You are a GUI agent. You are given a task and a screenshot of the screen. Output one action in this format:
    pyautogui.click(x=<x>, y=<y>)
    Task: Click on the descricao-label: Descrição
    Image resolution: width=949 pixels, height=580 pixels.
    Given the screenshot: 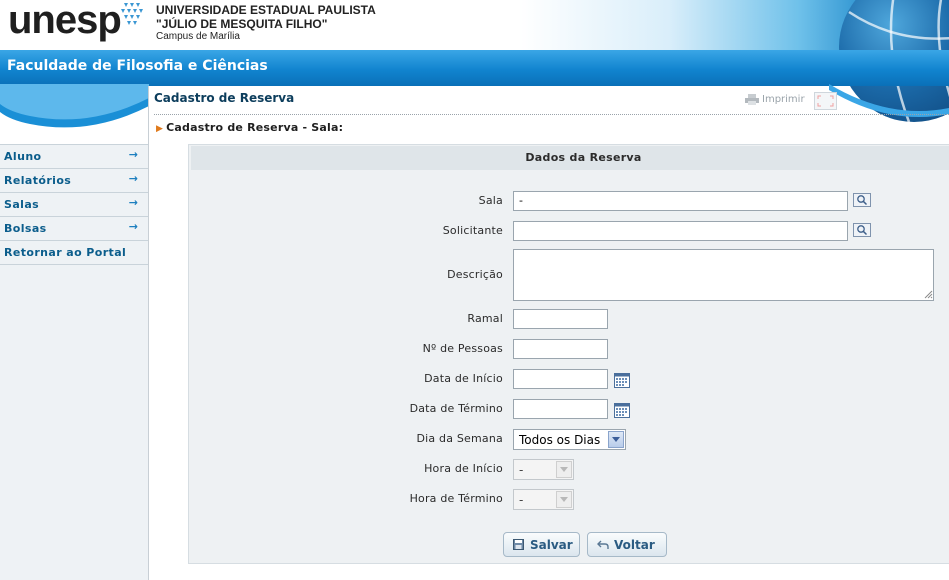 What is the action you would take?
    pyautogui.click(x=475, y=274)
    